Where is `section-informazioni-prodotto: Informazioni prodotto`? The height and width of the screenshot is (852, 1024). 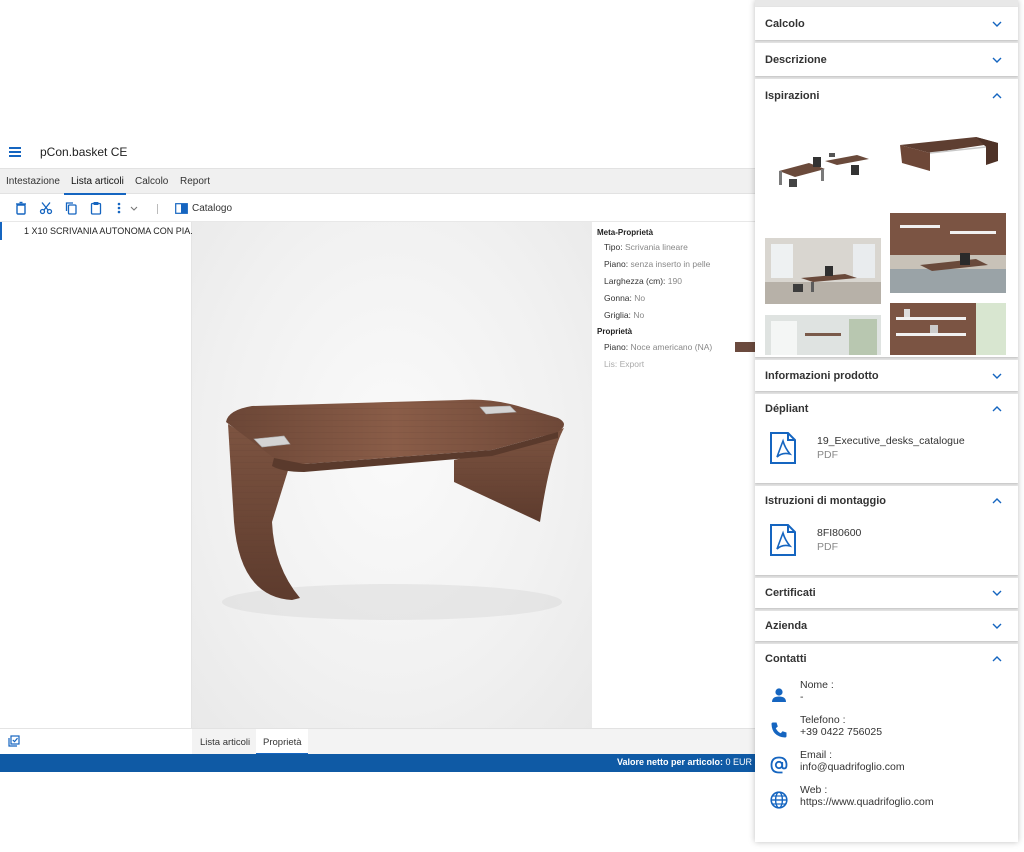
section-informazioni-prodotto: Informazioni prodotto is located at coordinates (886, 375).